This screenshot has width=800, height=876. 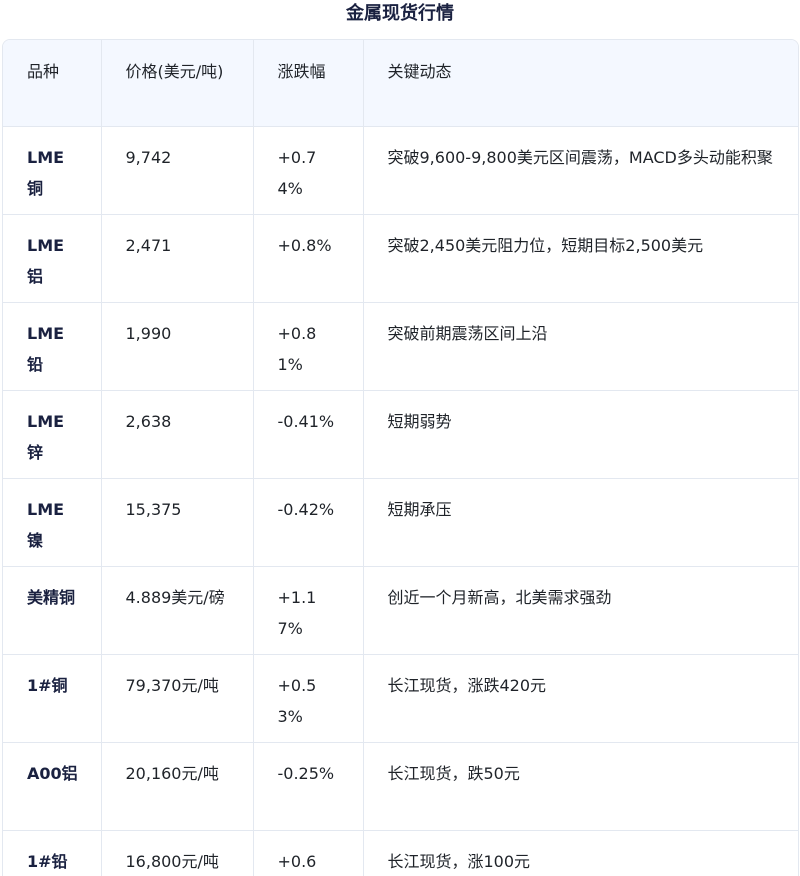 I want to click on cell-variety: LME镍, so click(x=52, y=522).